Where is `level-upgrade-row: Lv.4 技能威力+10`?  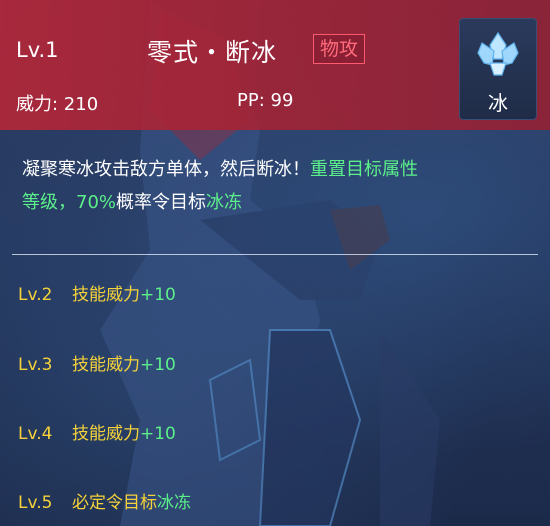
level-upgrade-row: Lv.4 技能威力+10 is located at coordinates (97, 431).